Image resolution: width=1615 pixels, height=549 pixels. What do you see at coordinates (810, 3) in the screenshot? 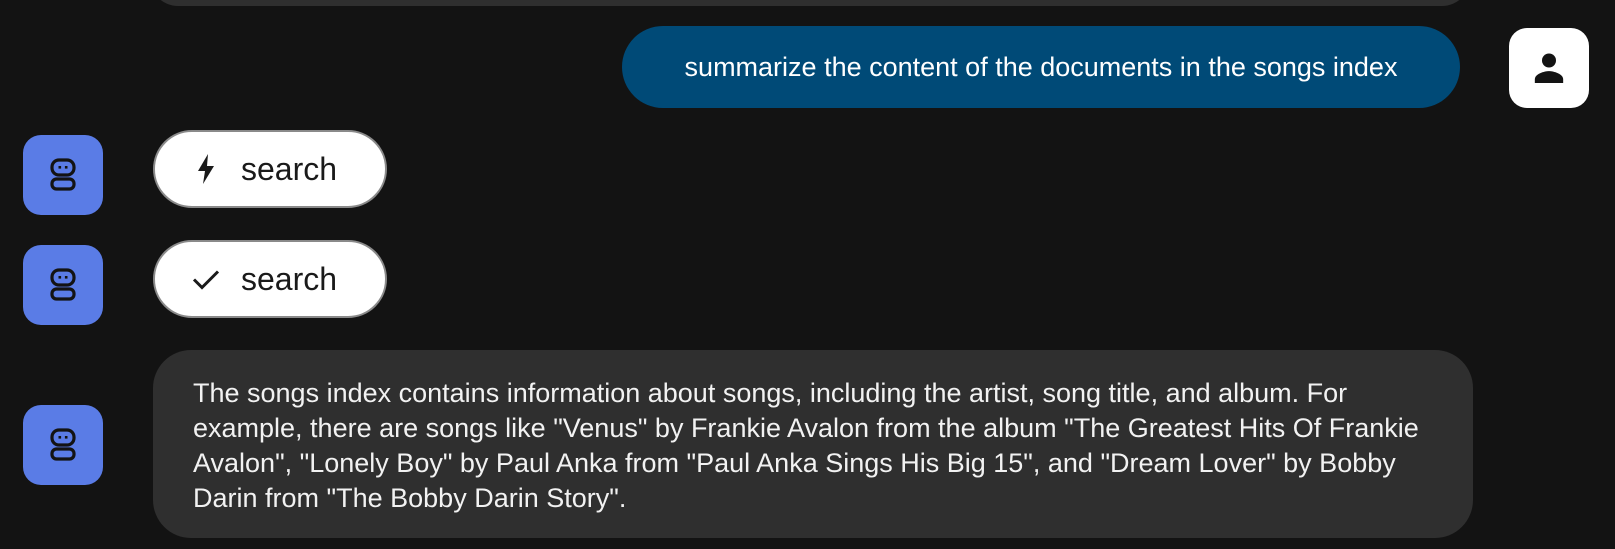
I see `previous-message-bubble` at bounding box center [810, 3].